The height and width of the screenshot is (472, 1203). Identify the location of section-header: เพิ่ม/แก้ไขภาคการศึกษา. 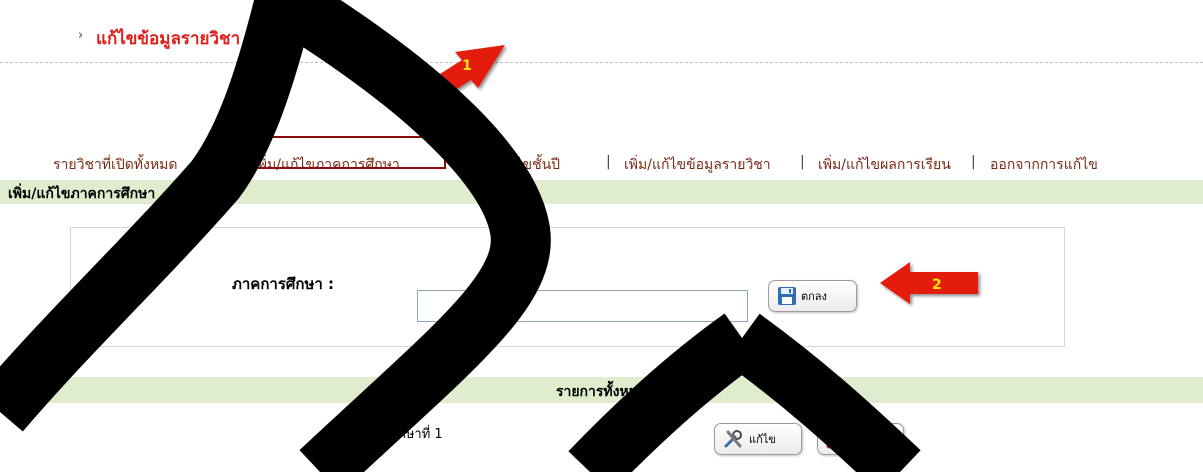
(601, 192).